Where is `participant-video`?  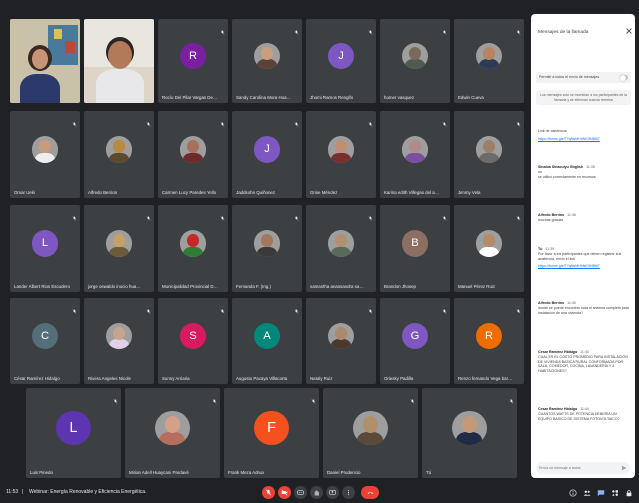 participant-video is located at coordinates (45, 61).